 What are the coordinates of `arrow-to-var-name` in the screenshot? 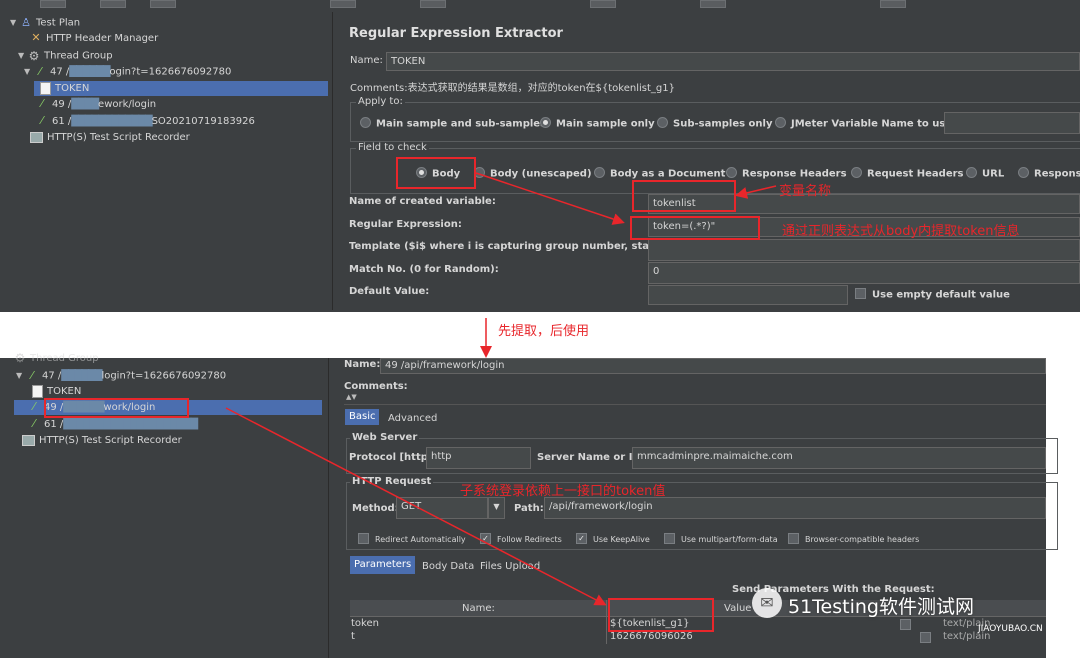 It's located at (550, 198).